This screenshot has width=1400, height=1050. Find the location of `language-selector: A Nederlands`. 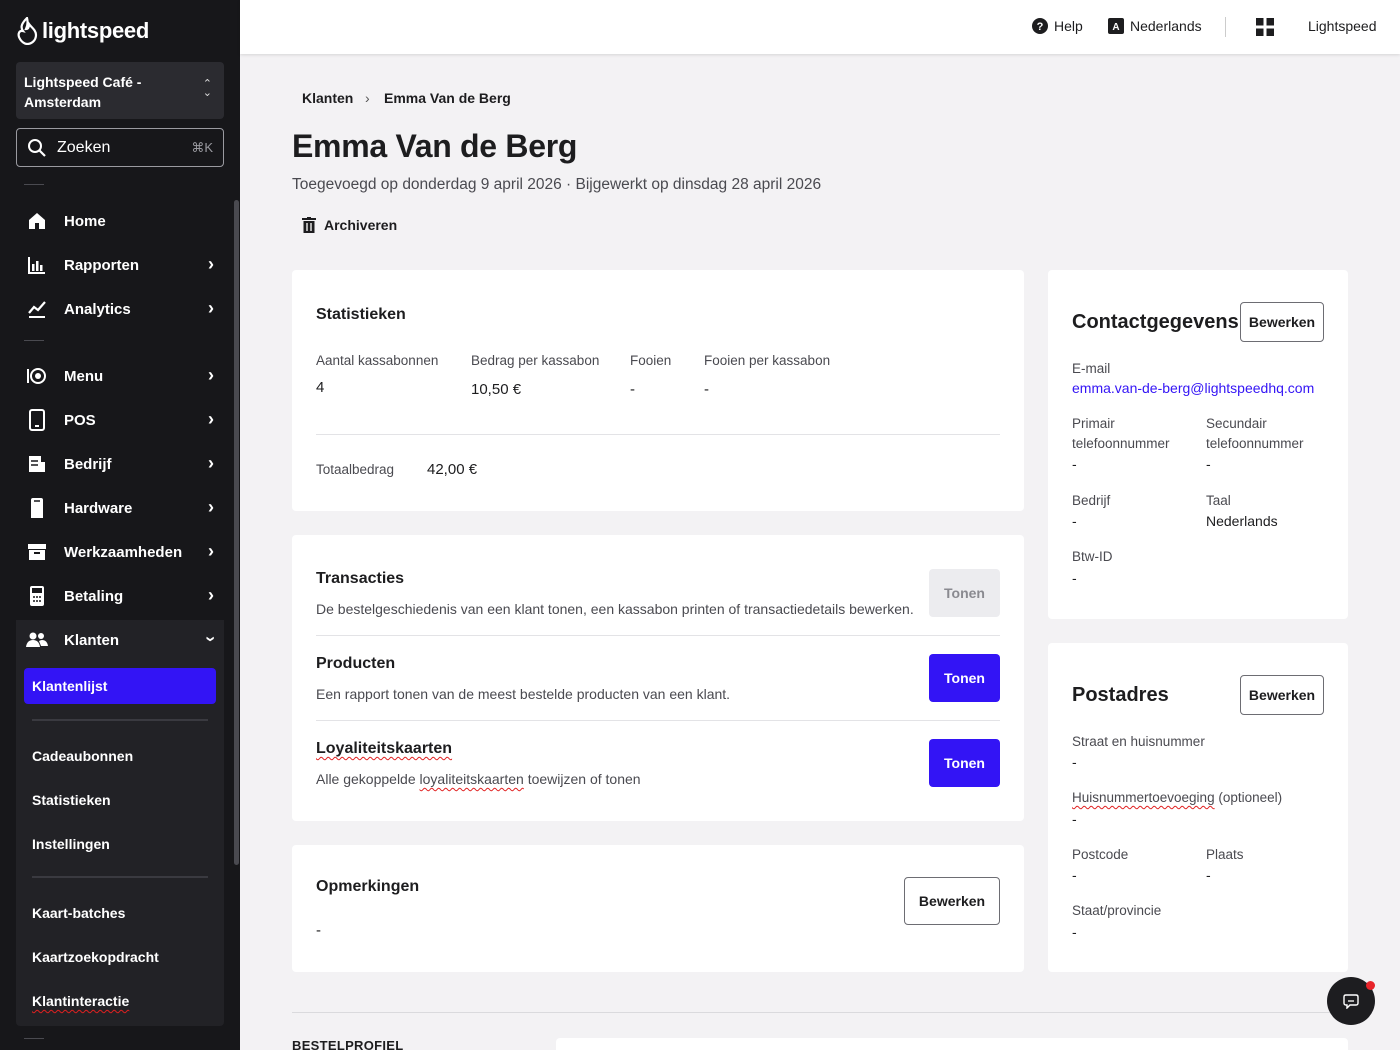

language-selector: A Nederlands is located at coordinates (1155, 26).